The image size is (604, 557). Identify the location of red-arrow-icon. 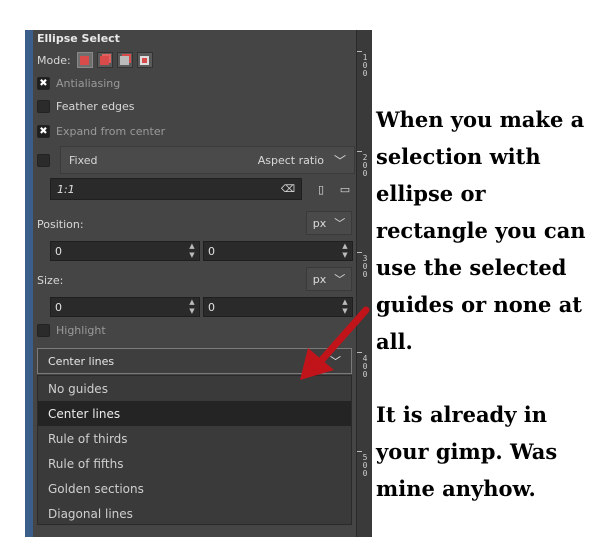
(335, 343).